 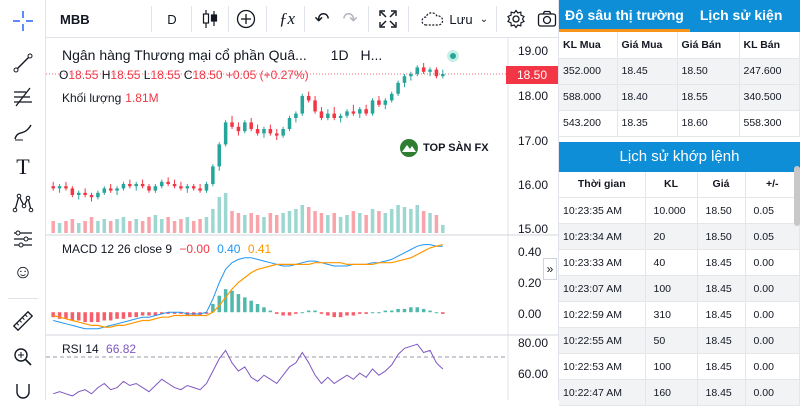 What do you see at coordinates (246, 19) in the screenshot?
I see `add-icon` at bounding box center [246, 19].